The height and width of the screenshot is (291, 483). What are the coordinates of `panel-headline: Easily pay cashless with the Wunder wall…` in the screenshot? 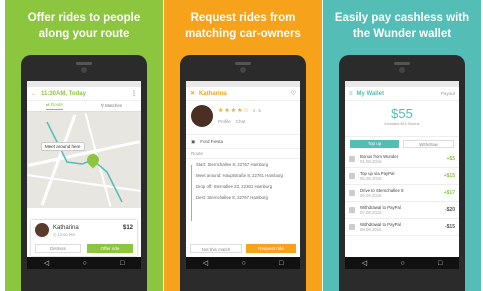 It's located at (402, 26).